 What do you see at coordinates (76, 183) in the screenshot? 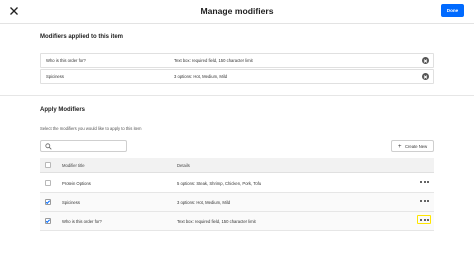
I see `modifier-title: Protein Options` at bounding box center [76, 183].